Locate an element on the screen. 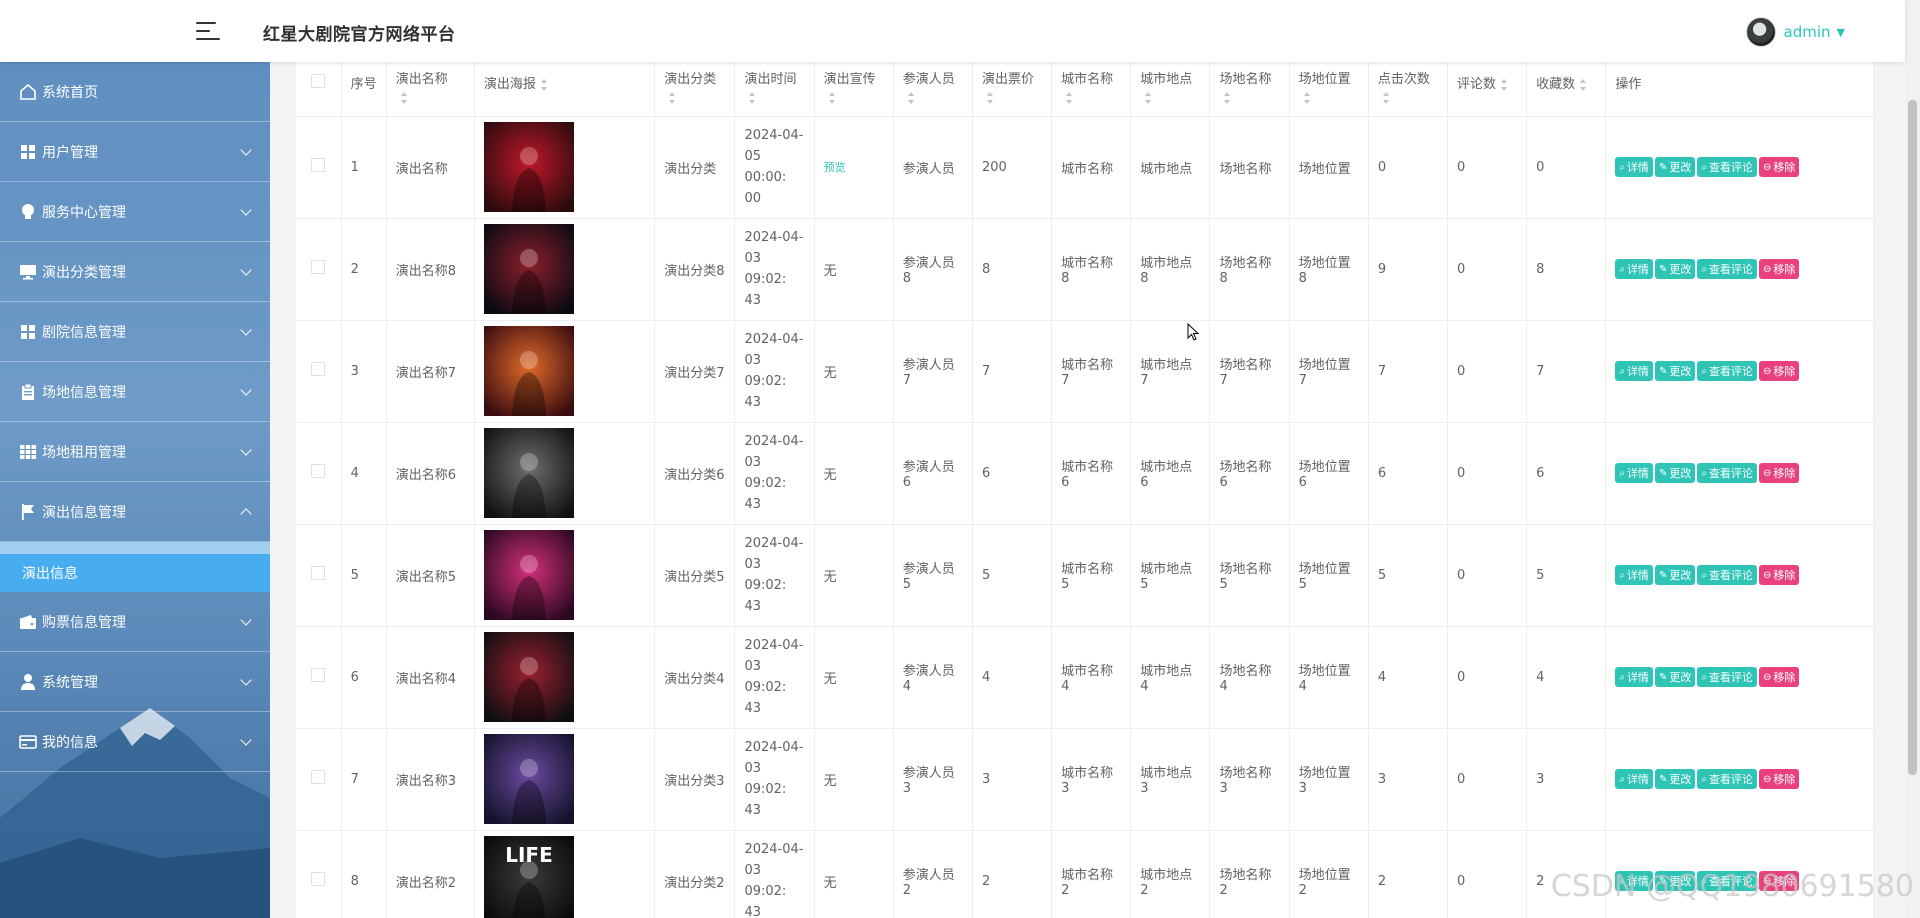 This screenshot has height=918, width=1920. promo-preview-link: 预览 is located at coordinates (835, 167).